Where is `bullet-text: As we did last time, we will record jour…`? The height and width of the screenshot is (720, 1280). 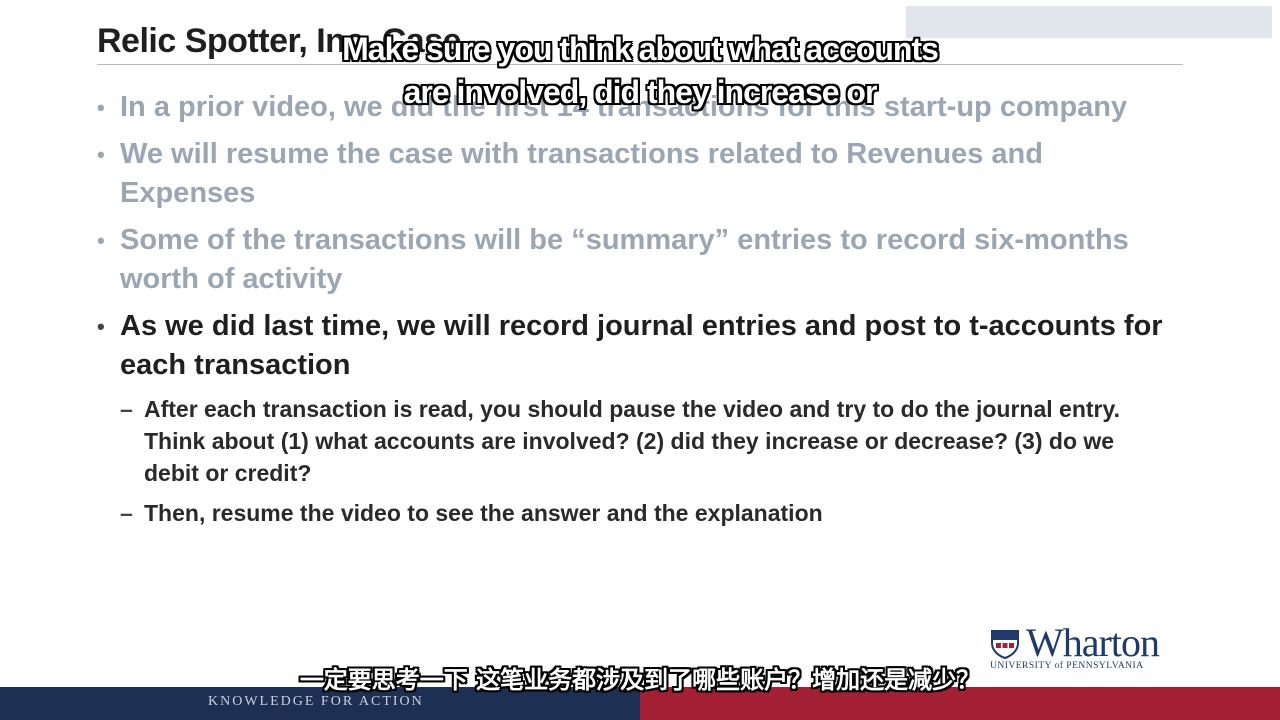
bullet-text: As we did last time, we will record jour… is located at coordinates (641, 345).